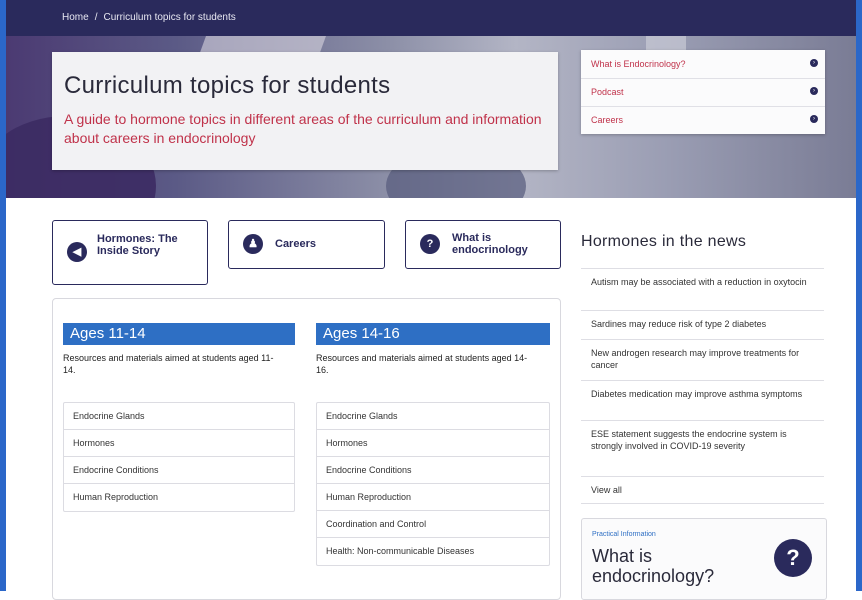 This screenshot has width=862, height=600. Describe the element at coordinates (433, 551) in the screenshot. I see `list-item: Health: Non-communicable Diseases` at that location.